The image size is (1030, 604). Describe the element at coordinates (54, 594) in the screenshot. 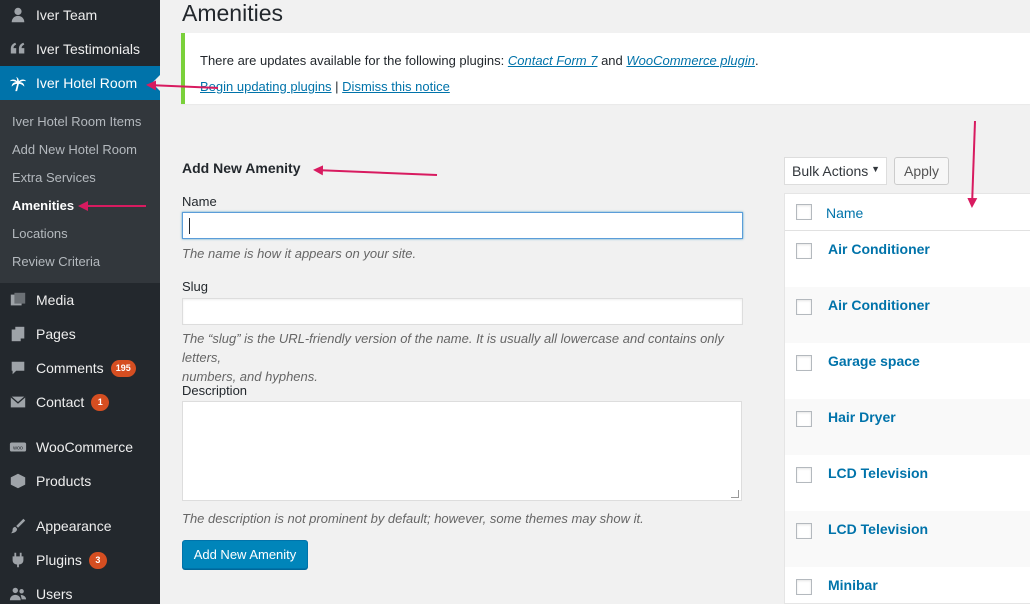

I see `sidebar-item-label: Users` at that location.